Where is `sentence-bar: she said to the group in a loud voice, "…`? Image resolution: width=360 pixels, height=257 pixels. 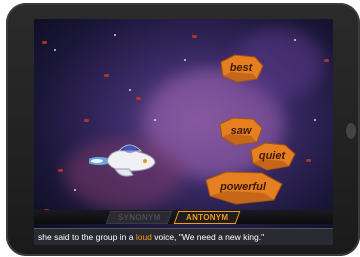 sentence-bar: she said to the group in a loud voice, "… is located at coordinates (183, 236).